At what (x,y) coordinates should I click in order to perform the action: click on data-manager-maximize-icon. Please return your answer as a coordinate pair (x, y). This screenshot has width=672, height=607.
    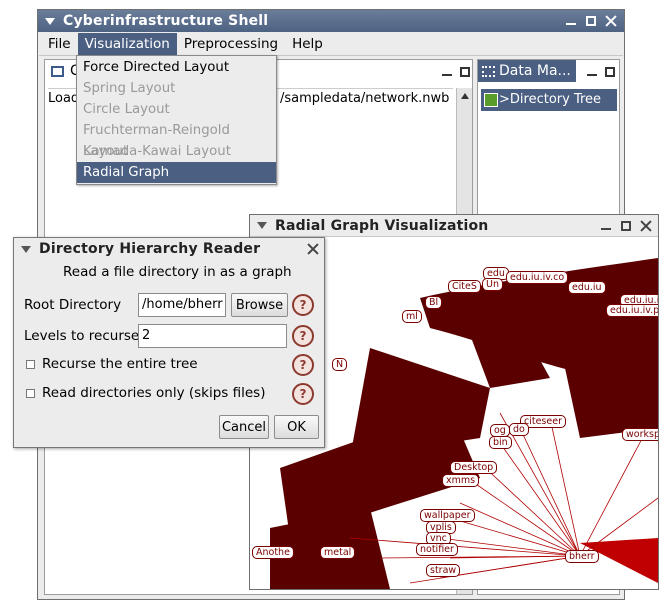
    Looking at the image, I should click on (610, 72).